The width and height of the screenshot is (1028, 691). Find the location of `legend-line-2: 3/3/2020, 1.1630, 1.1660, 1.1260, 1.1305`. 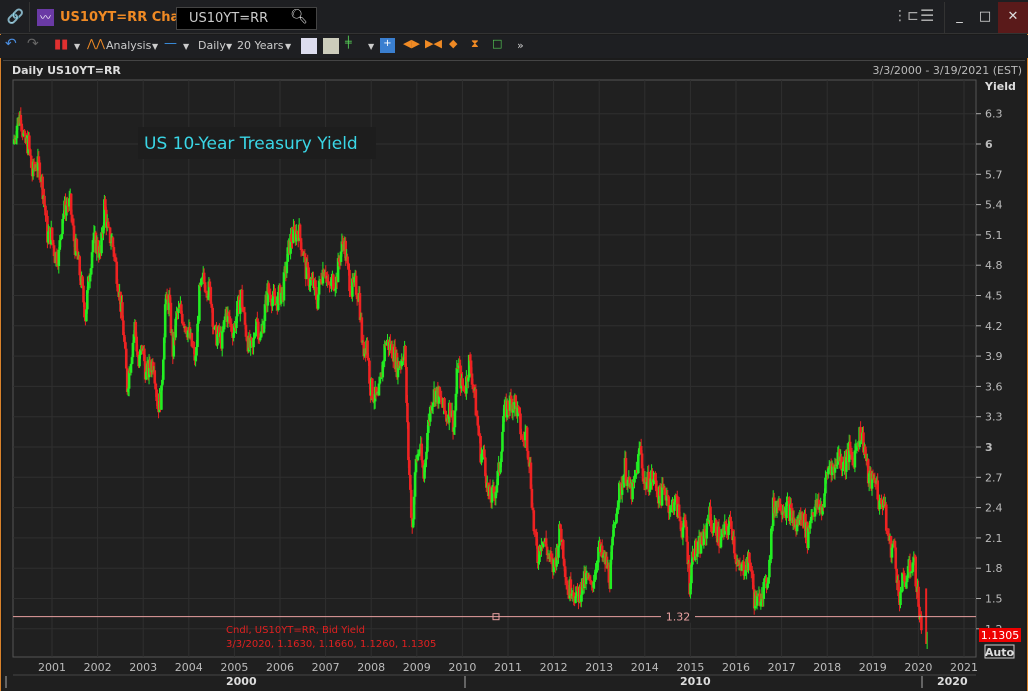

legend-line-2: 3/3/2020, 1.1630, 1.1660, 1.1260, 1.1305 is located at coordinates (331, 644).